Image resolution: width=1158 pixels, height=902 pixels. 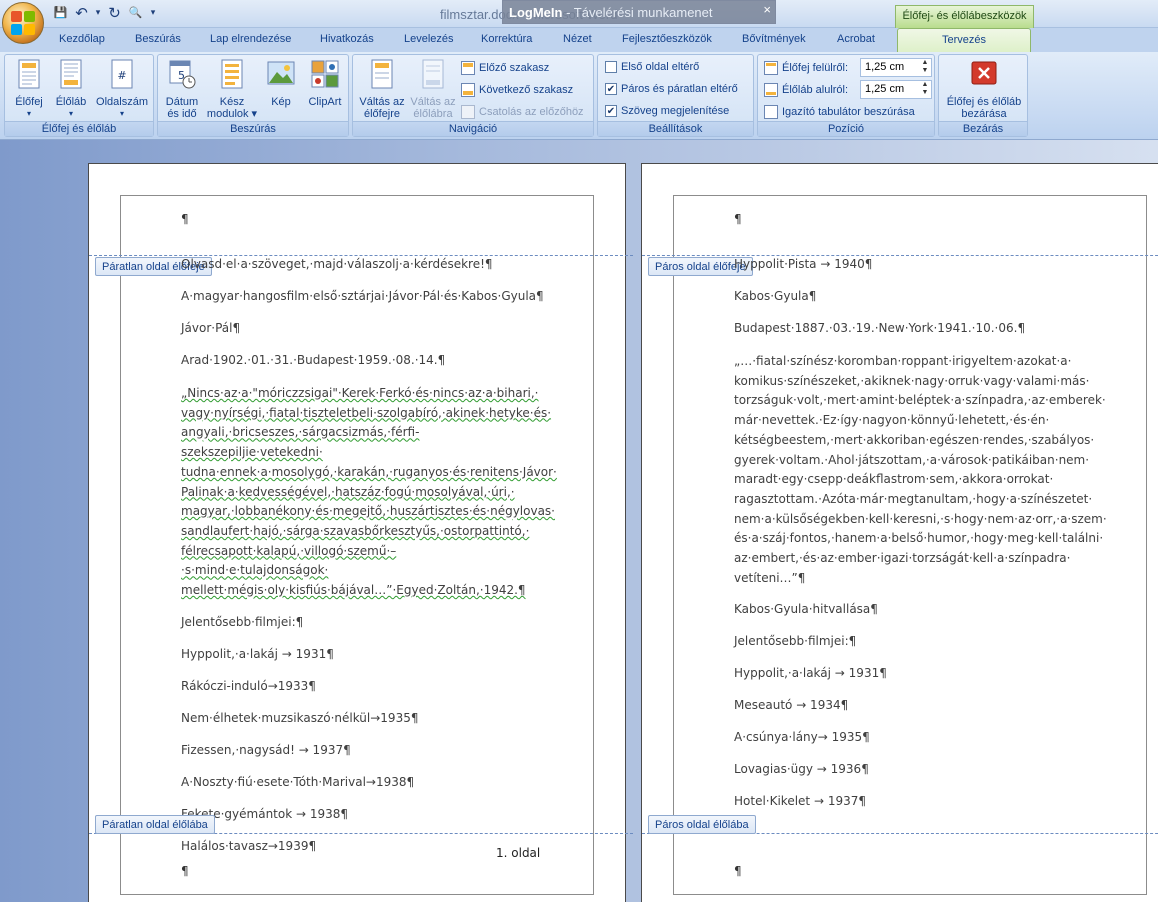 What do you see at coordinates (506, 39) in the screenshot?
I see `tab-korrektura: Korrektúra` at bounding box center [506, 39].